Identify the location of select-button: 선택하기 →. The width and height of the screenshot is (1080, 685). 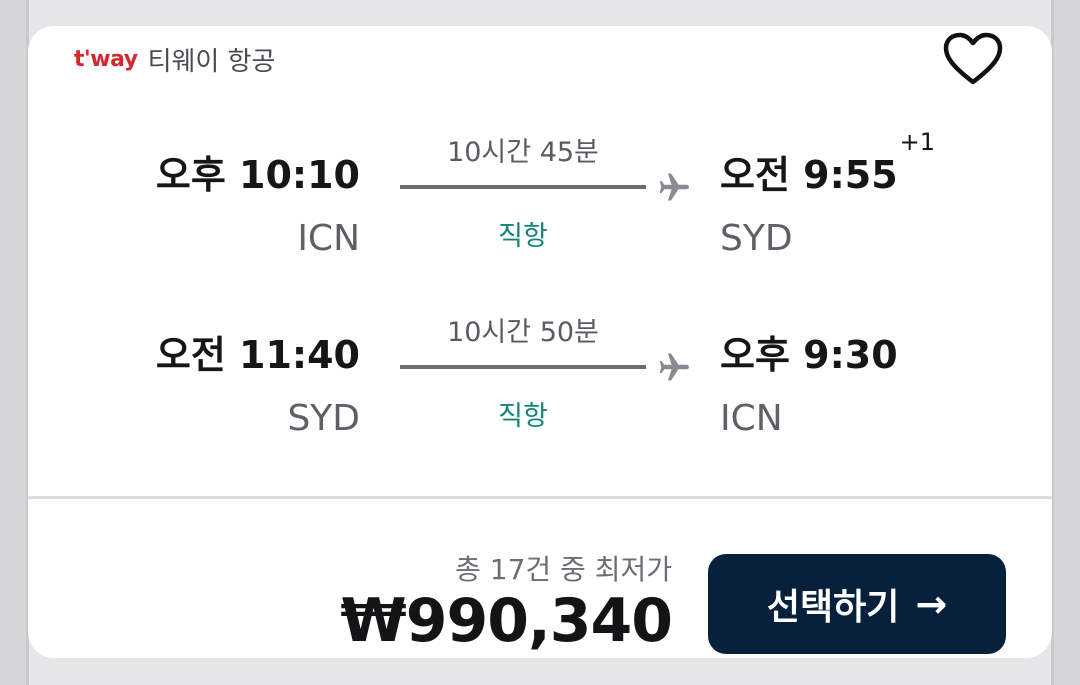
(857, 604).